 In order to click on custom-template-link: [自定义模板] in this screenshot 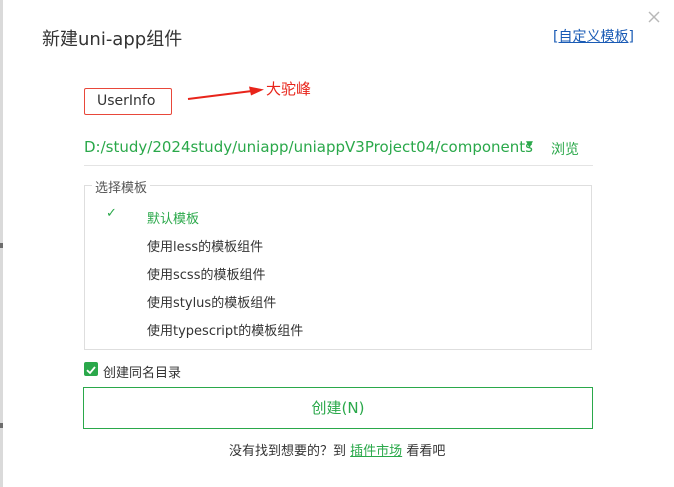, I will do `click(593, 36)`.